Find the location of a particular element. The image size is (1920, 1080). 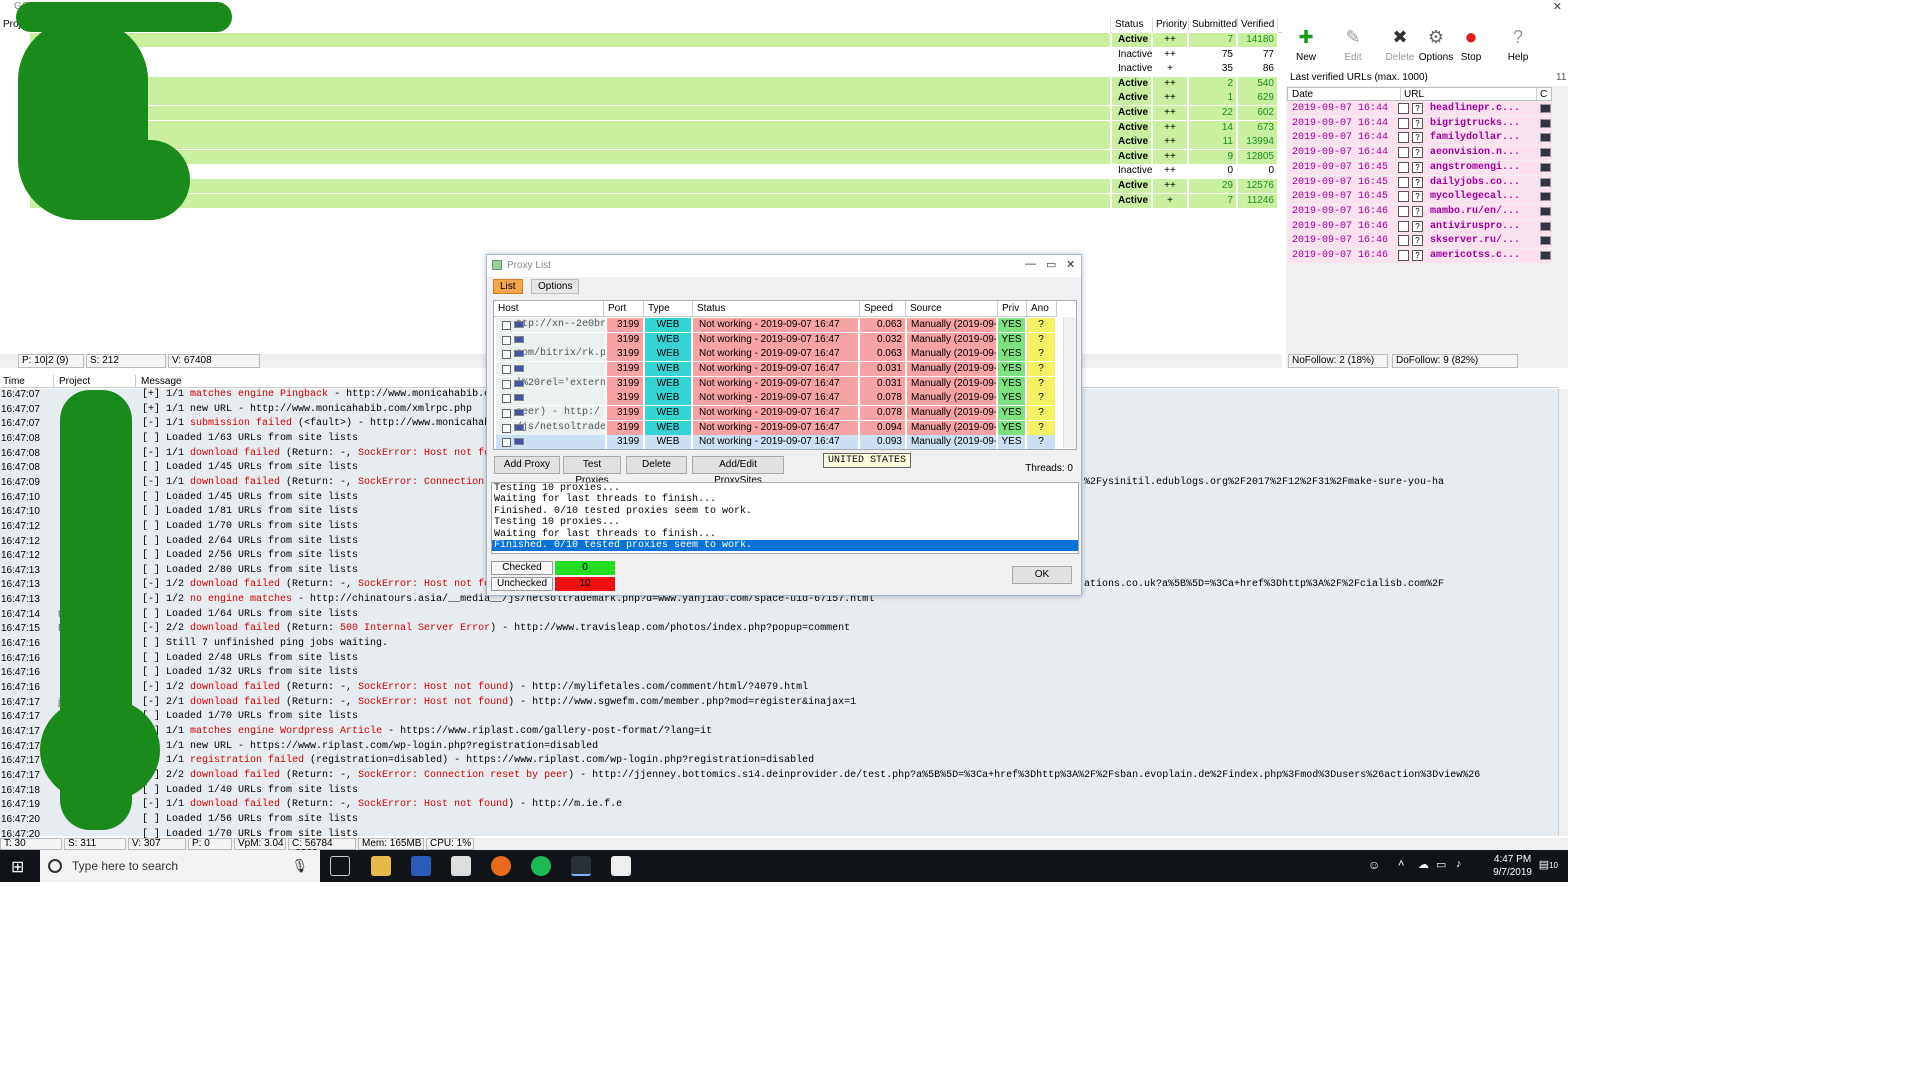

col-log-project: Project is located at coordinates (96, 381).